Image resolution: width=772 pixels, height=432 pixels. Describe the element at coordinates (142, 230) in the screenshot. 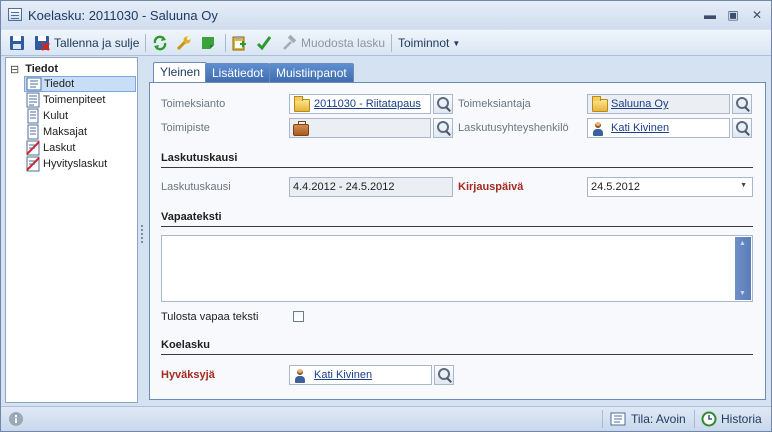

I see `splitter-handle` at that location.